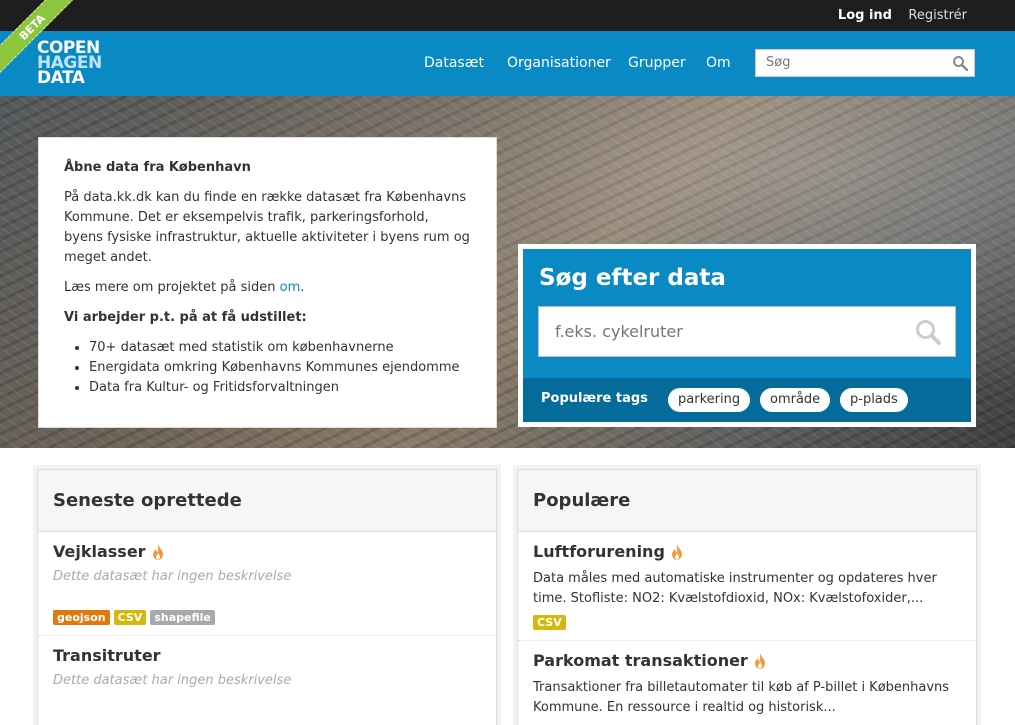  I want to click on data-search-input, so click(725, 331).